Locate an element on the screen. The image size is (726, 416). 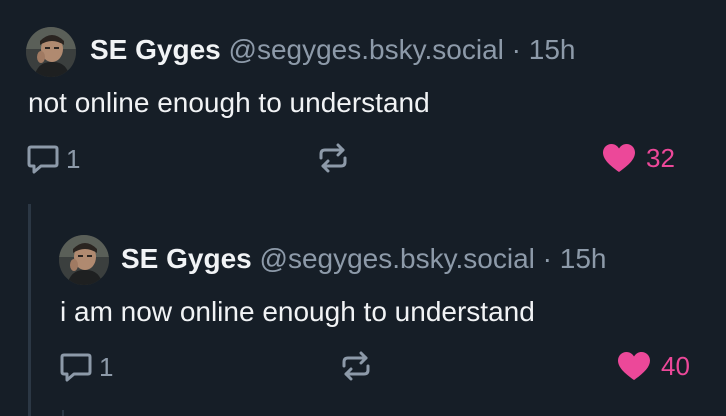
like-count: 40 is located at coordinates (675, 366).